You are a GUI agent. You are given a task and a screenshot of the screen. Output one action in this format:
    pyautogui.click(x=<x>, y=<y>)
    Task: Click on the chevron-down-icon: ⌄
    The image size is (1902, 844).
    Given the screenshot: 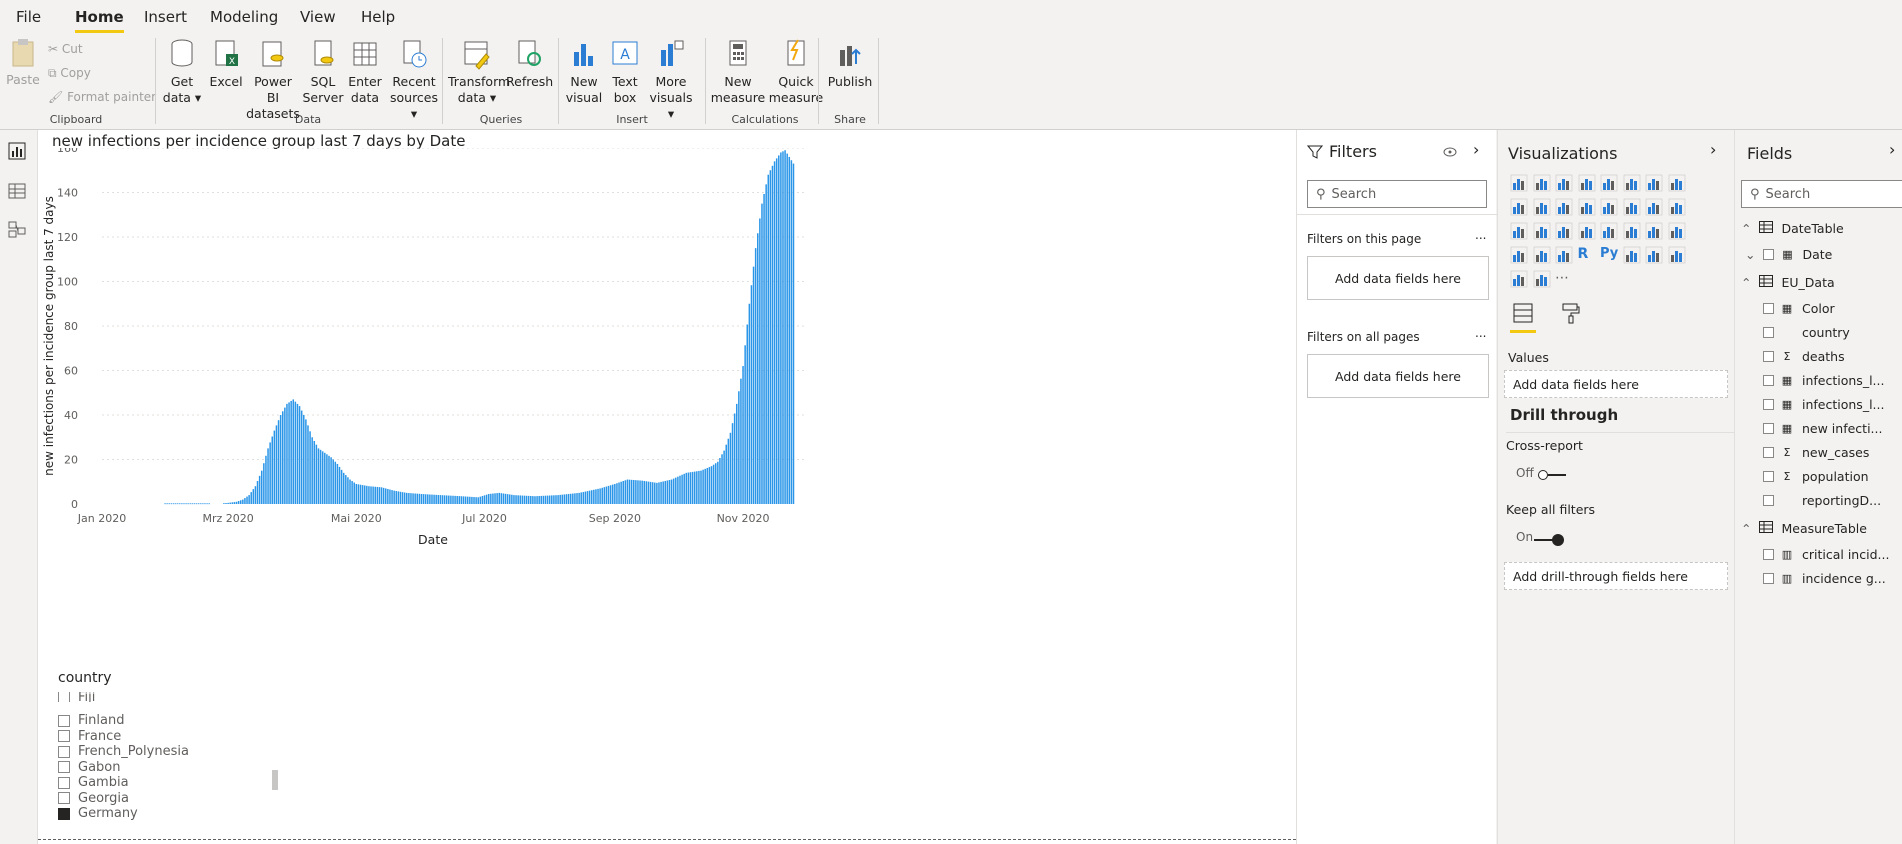 What is the action you would take?
    pyautogui.click(x=1750, y=254)
    